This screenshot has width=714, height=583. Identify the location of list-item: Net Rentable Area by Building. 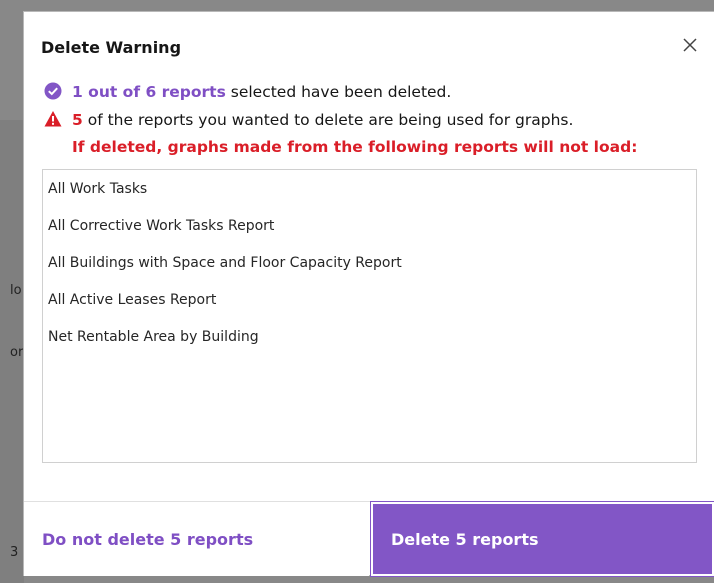
(153, 337).